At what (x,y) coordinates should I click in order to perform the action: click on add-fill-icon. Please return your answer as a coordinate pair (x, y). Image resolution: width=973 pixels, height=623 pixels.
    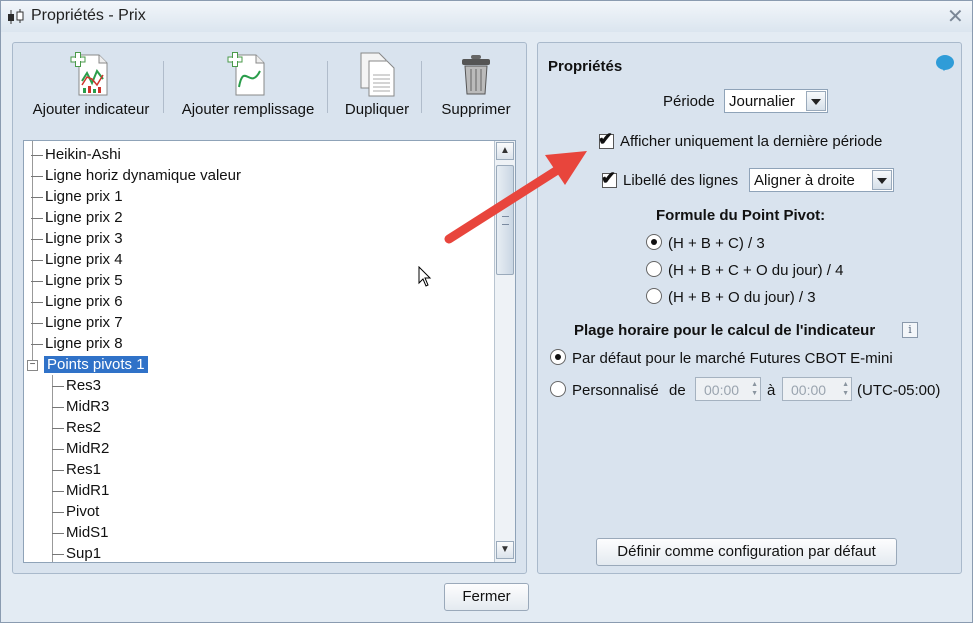
    Looking at the image, I should click on (246, 74).